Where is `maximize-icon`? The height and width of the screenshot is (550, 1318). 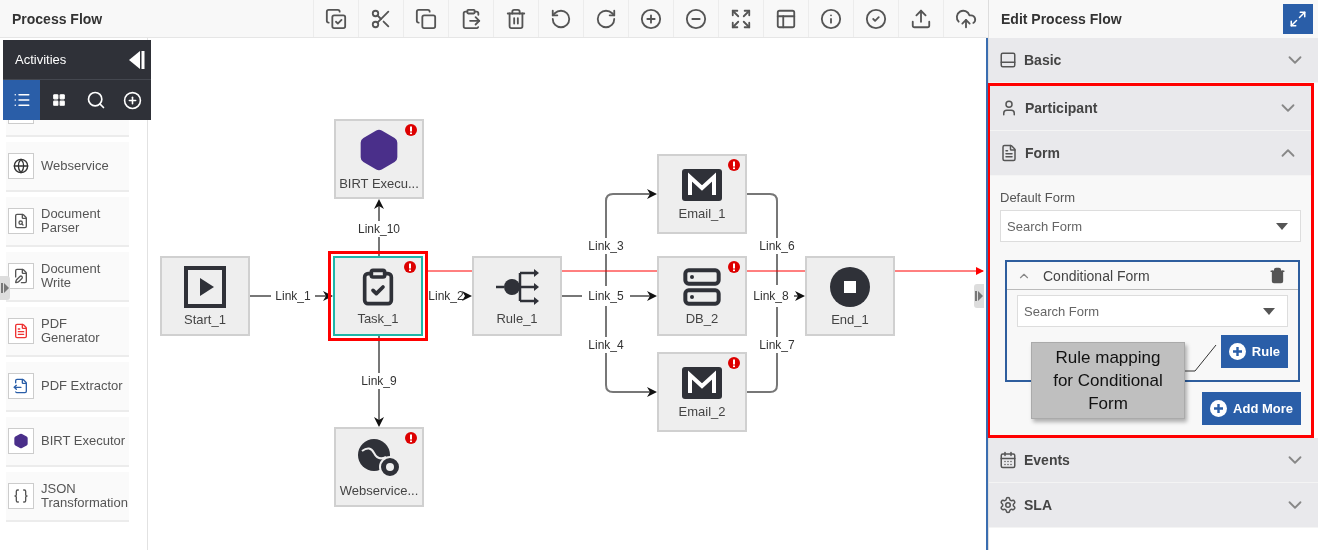
maximize-icon is located at coordinates (1298, 19).